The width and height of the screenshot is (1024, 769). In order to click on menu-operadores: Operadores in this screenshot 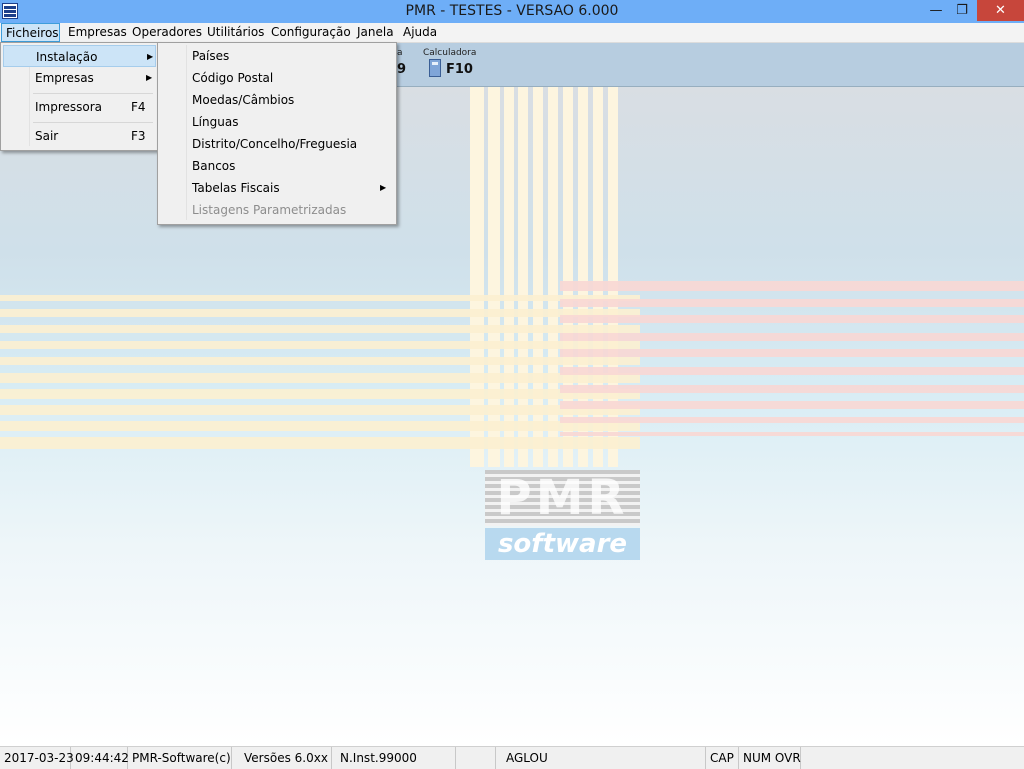, I will do `click(167, 32)`.